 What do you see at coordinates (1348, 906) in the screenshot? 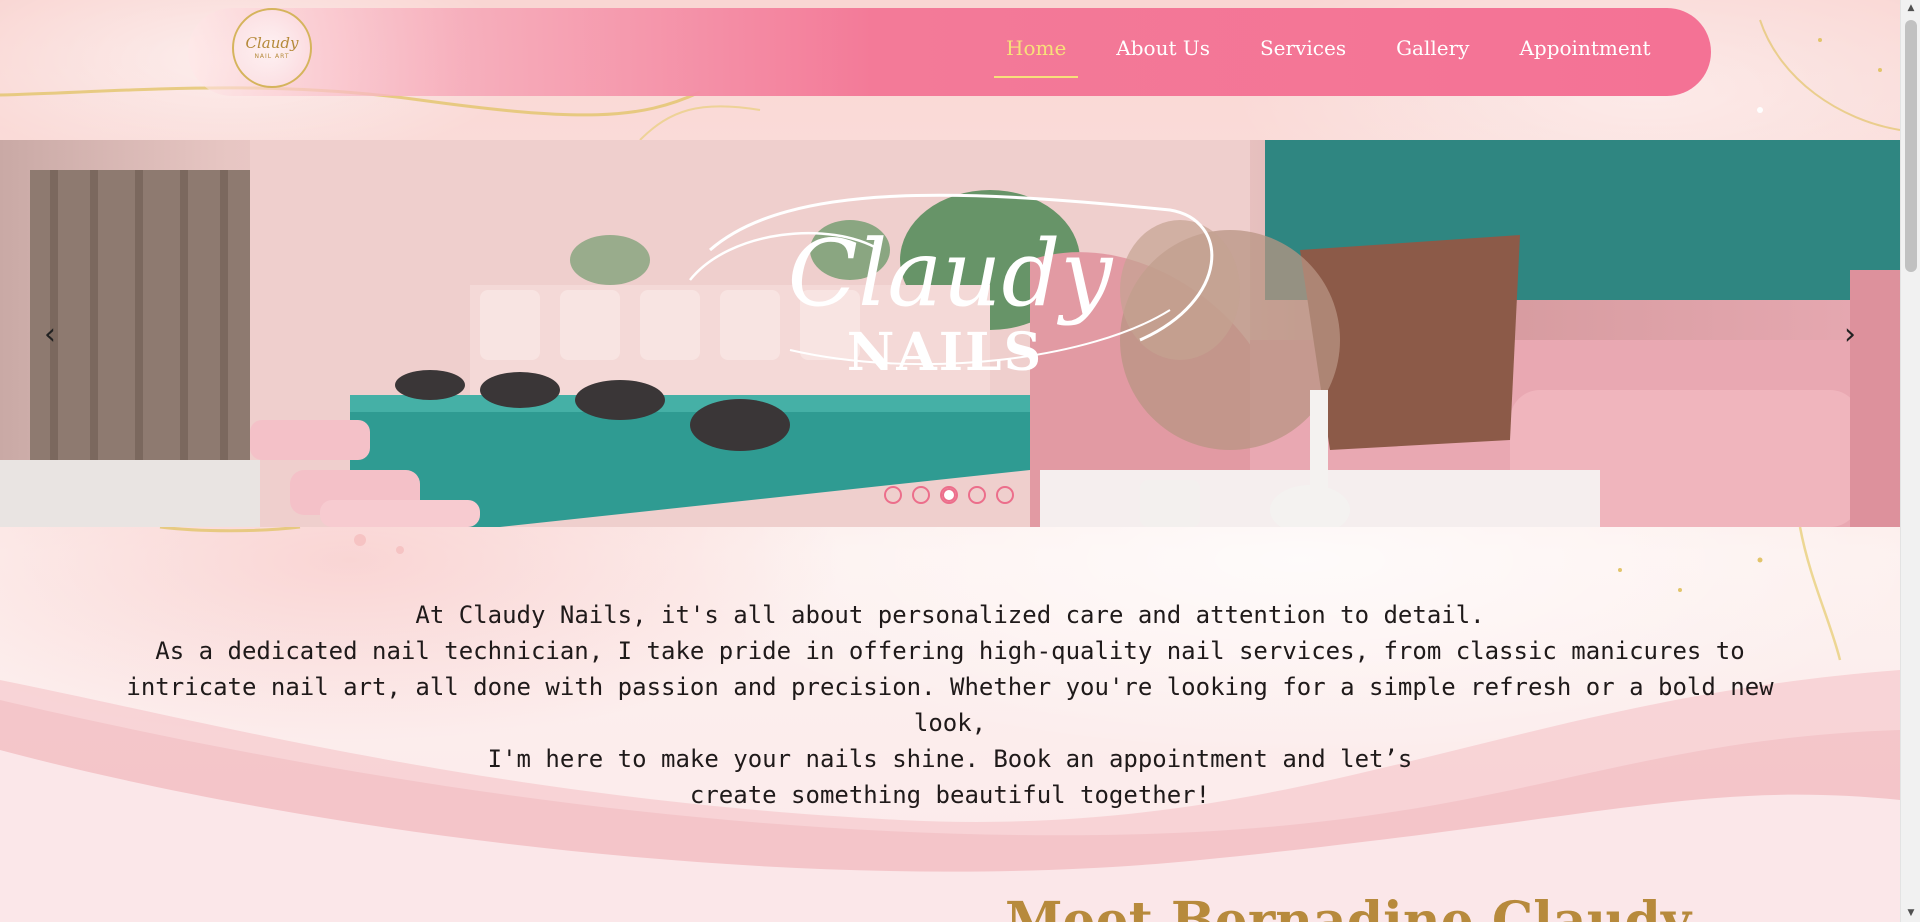
I see `section-heading: Meet Bernadine Claudy` at bounding box center [1348, 906].